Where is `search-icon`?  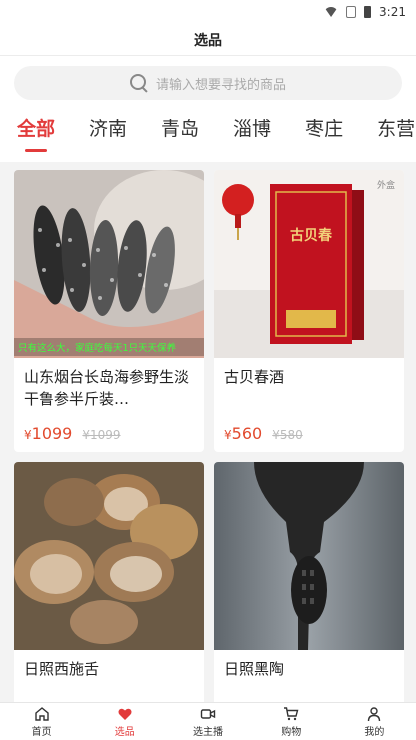 search-icon is located at coordinates (138, 83).